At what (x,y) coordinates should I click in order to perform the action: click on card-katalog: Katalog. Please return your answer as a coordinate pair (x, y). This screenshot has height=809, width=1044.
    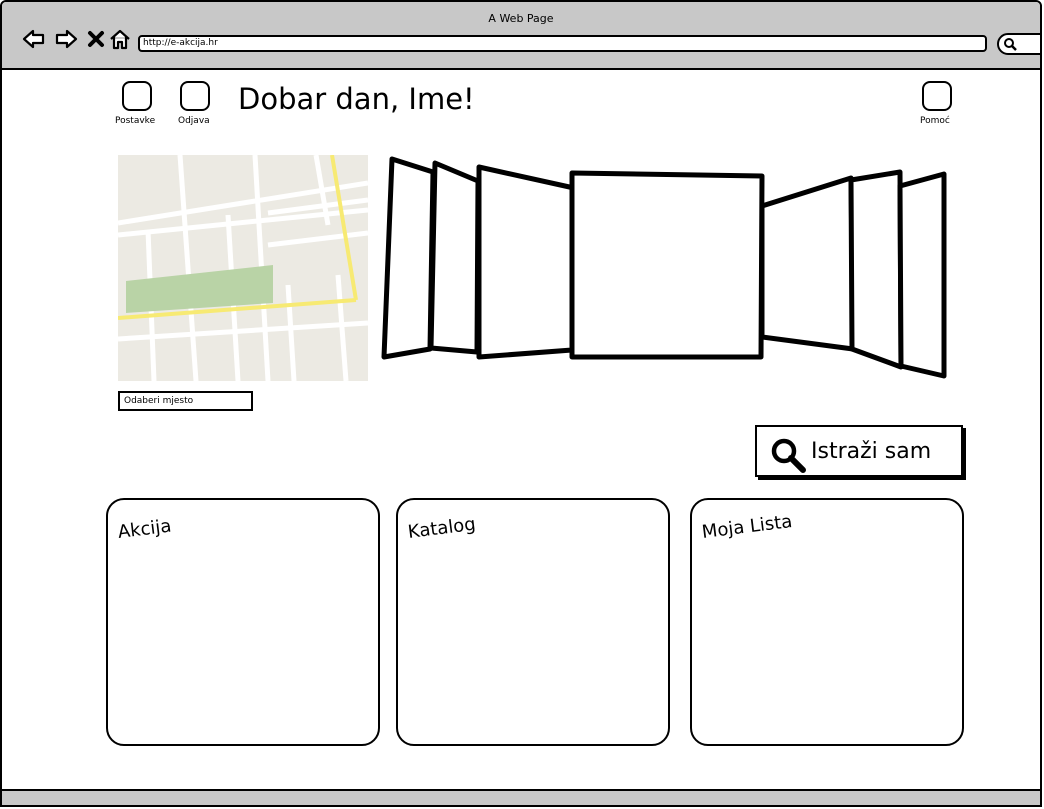
    Looking at the image, I should click on (533, 622).